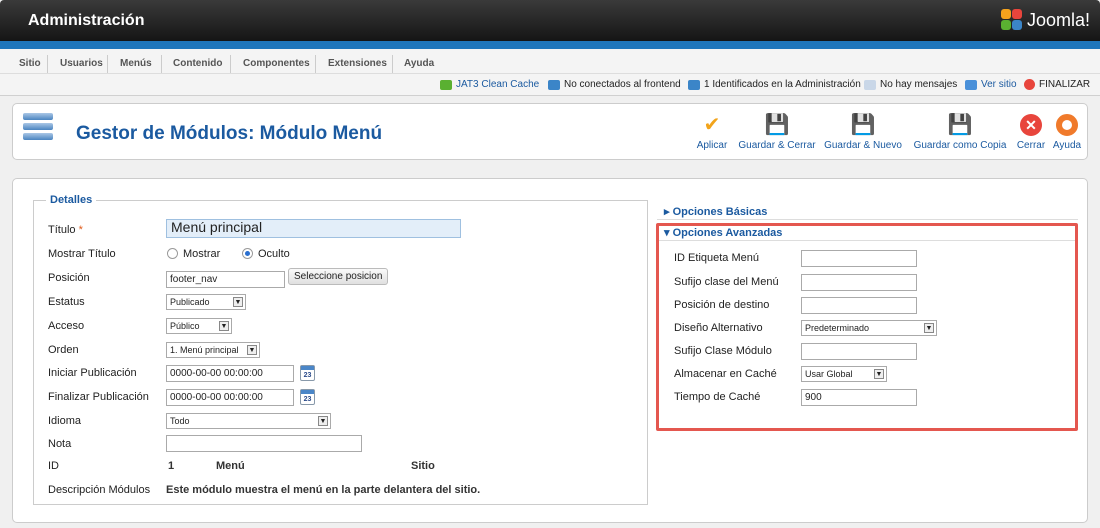 The width and height of the screenshot is (1100, 528). I want to click on cache-label: Almacenar en Caché, so click(725, 374).